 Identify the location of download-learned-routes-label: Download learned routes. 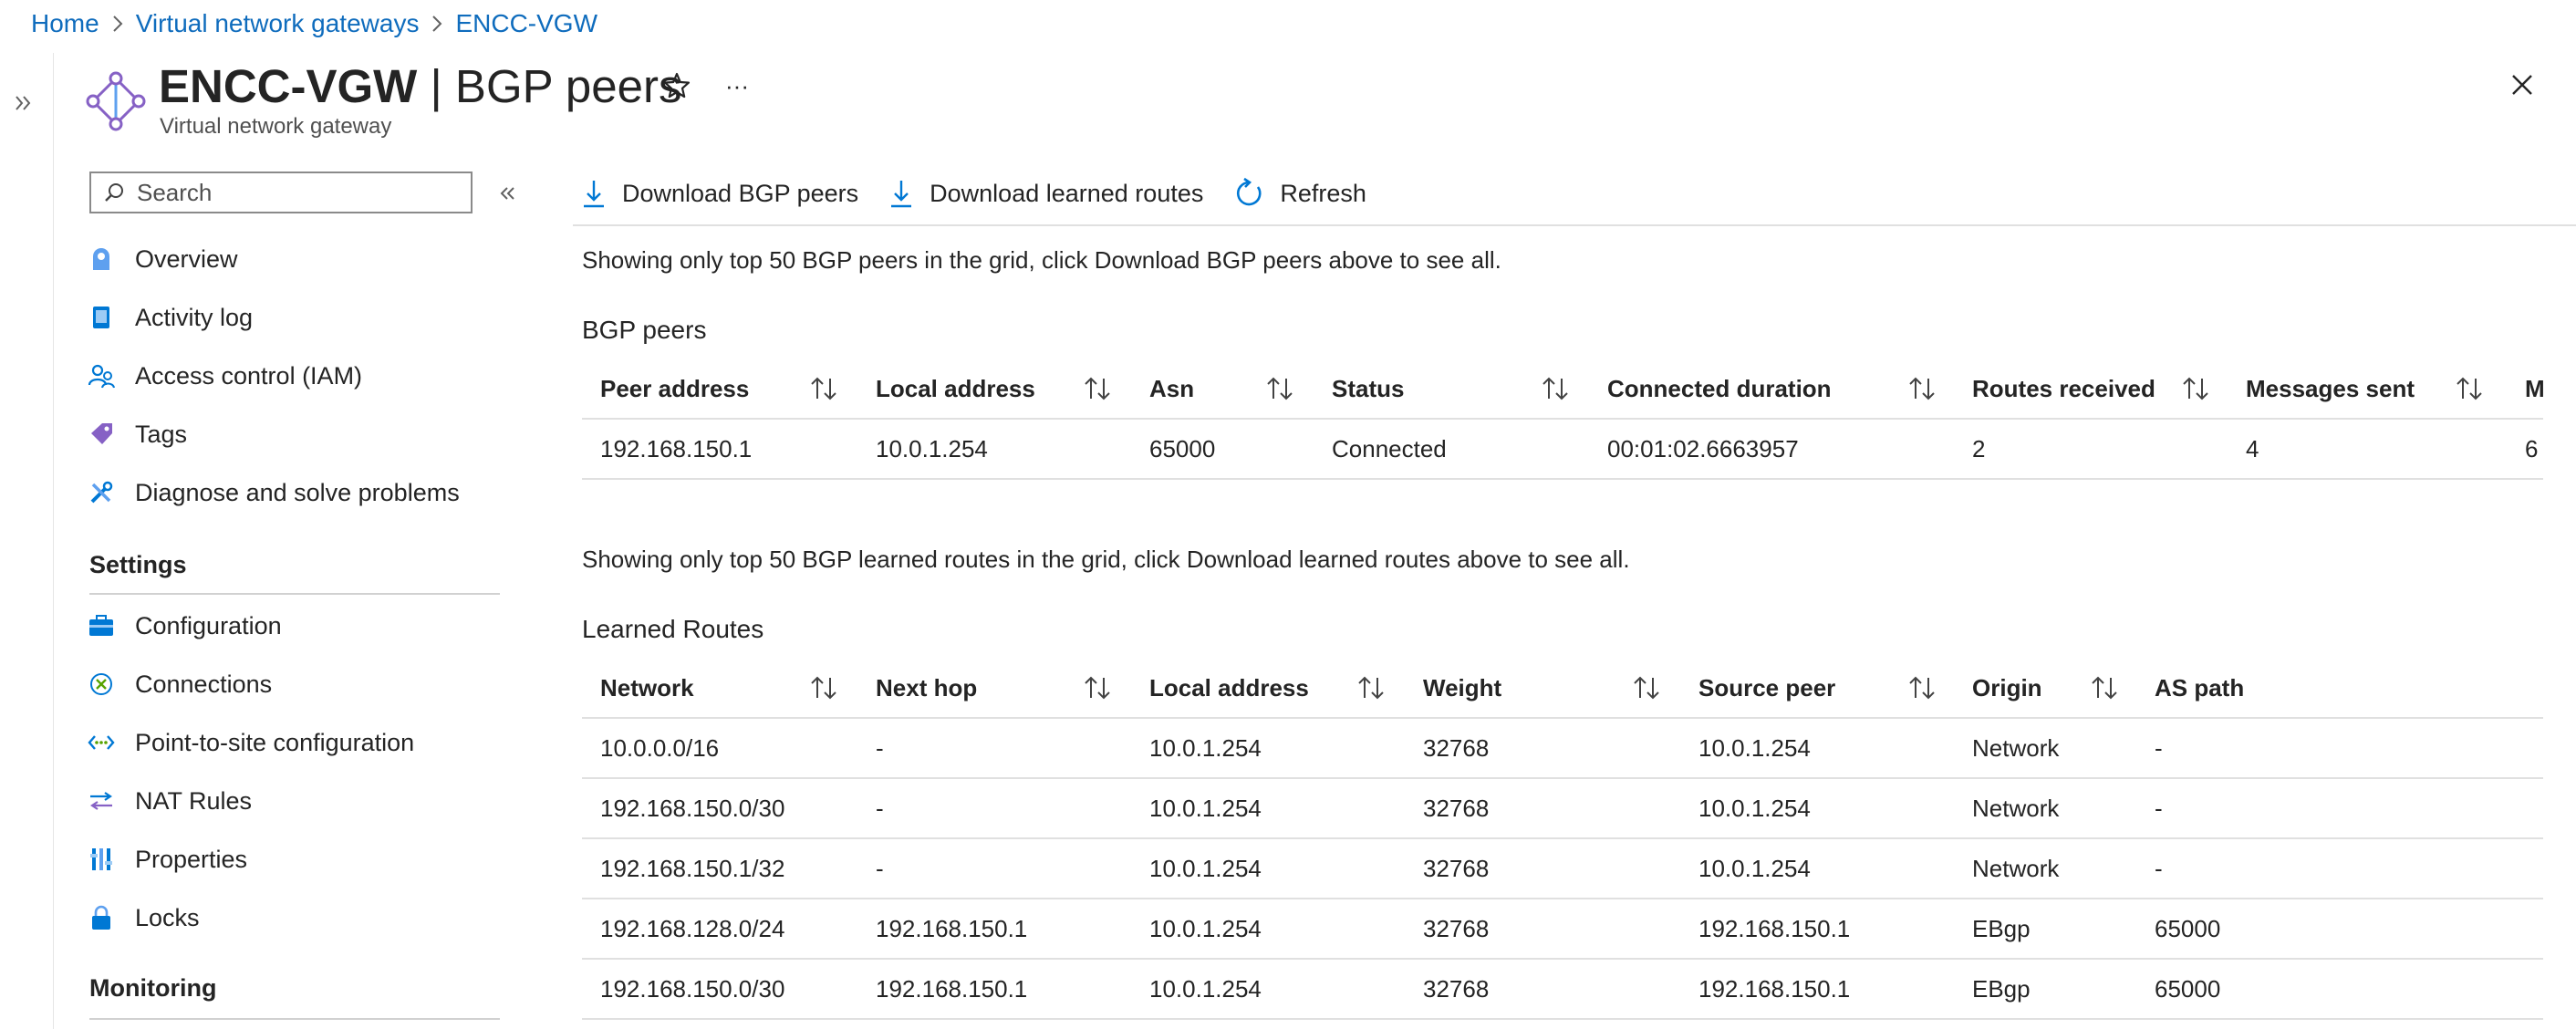
(1067, 193).